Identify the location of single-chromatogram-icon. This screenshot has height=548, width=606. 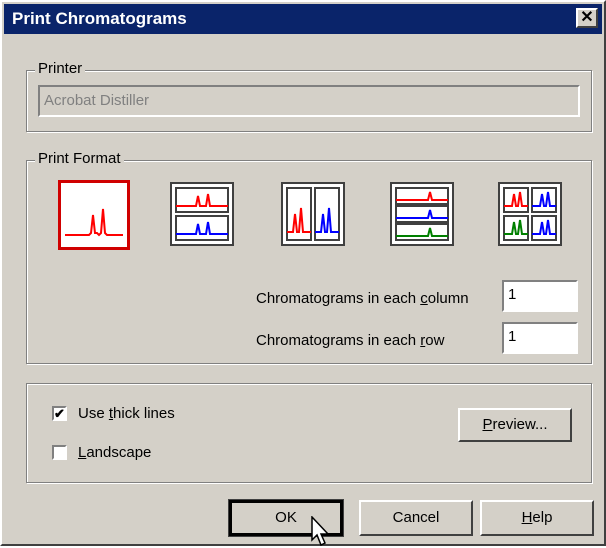
(94, 222).